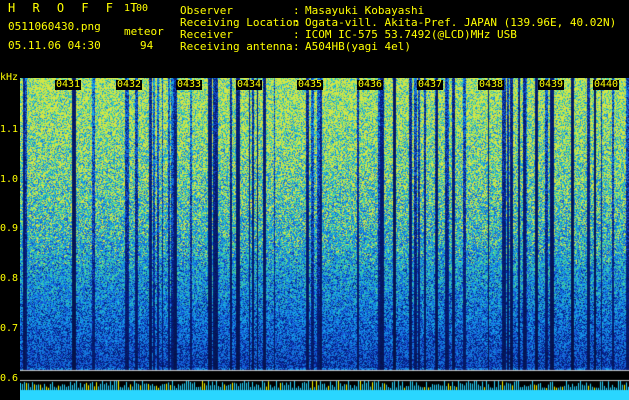 This screenshot has width=629, height=400. Describe the element at coordinates (236, 46) in the screenshot. I see `antenna-label: Receiving antenna` at that location.